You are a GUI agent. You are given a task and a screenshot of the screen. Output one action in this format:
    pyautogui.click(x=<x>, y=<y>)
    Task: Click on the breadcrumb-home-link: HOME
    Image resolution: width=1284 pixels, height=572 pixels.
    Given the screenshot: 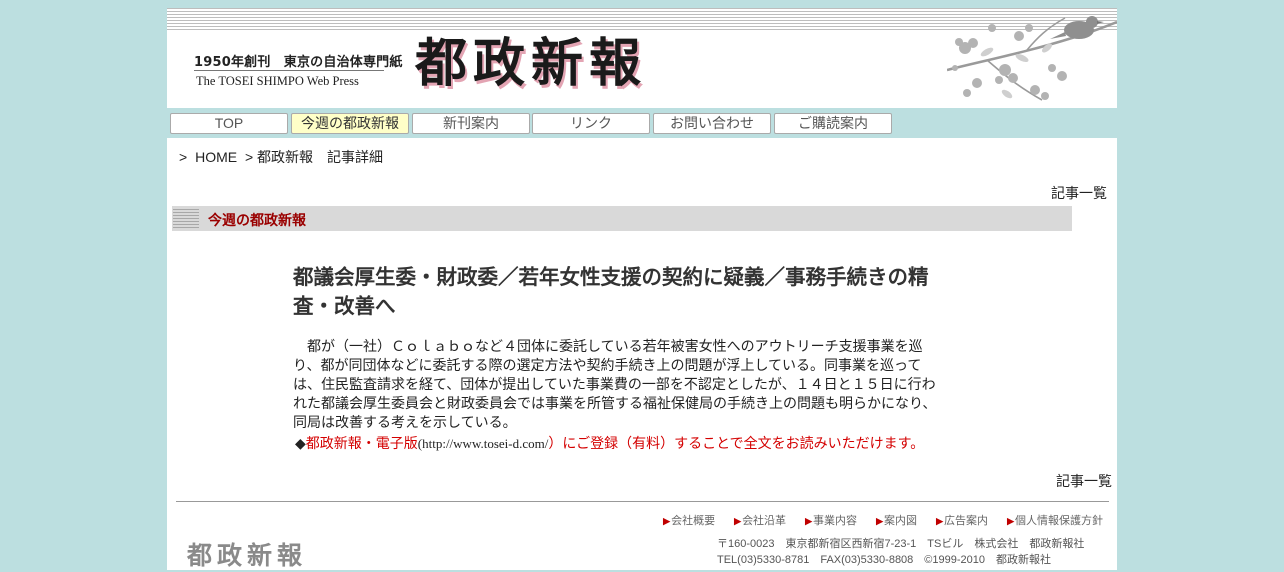 What is the action you would take?
    pyautogui.click(x=216, y=157)
    